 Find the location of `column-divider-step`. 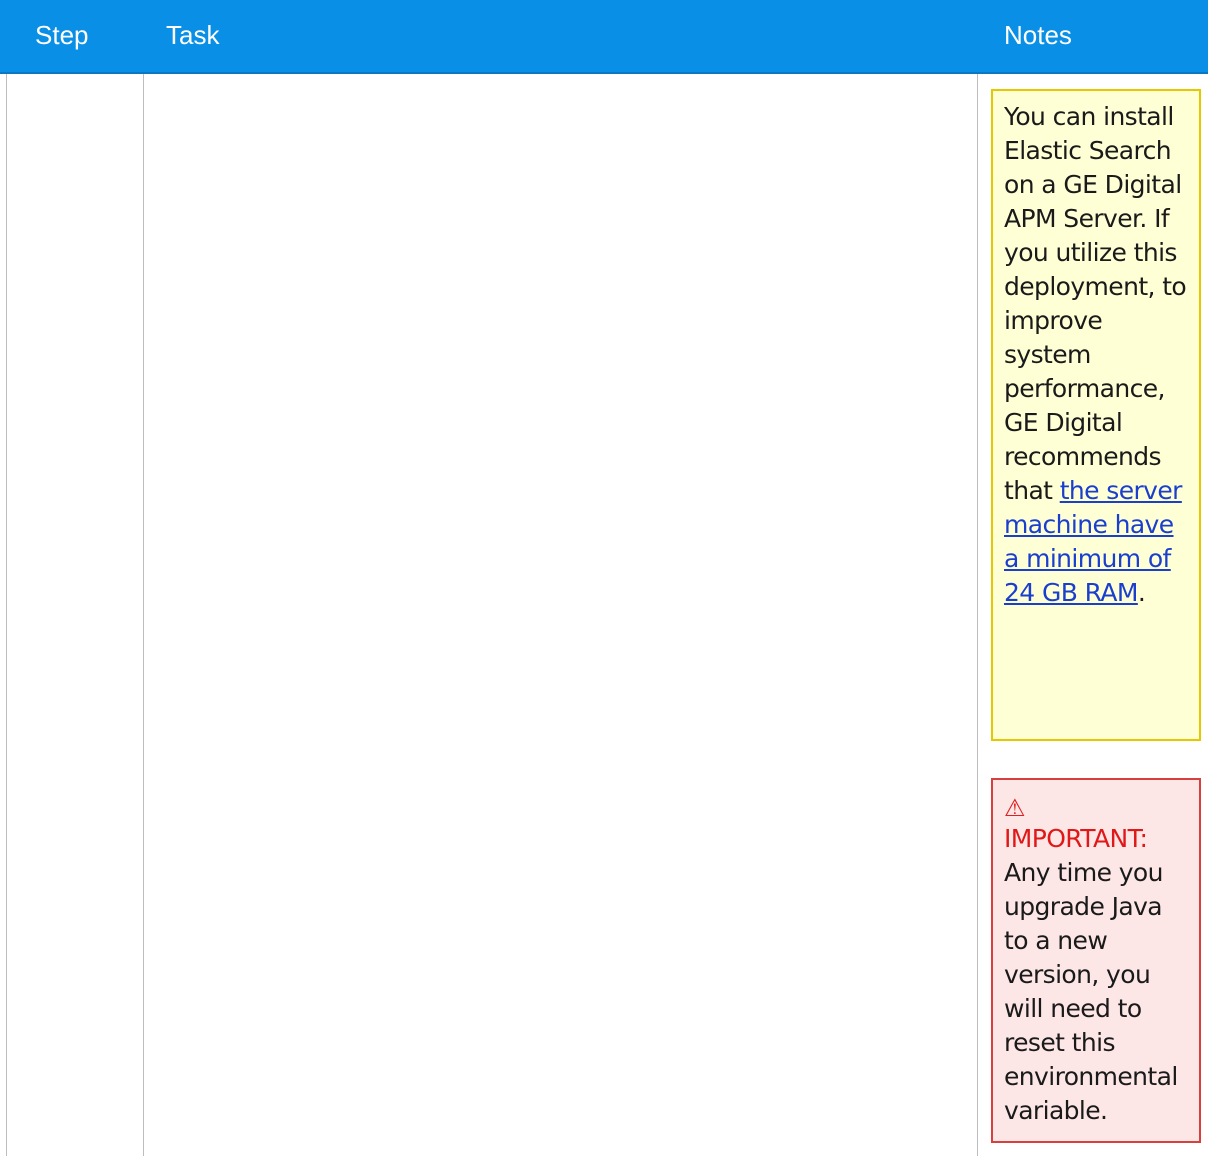

column-divider-step is located at coordinates (143, 615).